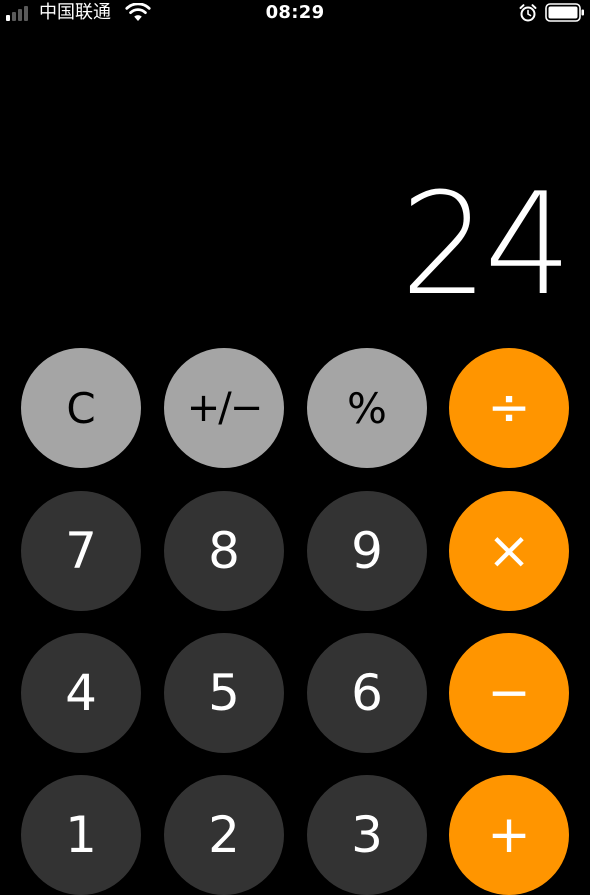  Describe the element at coordinates (528, 13) in the screenshot. I see `alarm-icon` at that location.